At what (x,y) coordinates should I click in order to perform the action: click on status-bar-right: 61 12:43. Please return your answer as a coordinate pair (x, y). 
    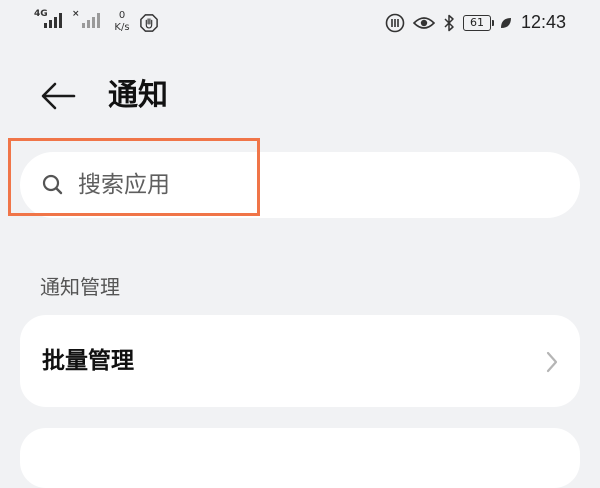
    Looking at the image, I should click on (475, 22).